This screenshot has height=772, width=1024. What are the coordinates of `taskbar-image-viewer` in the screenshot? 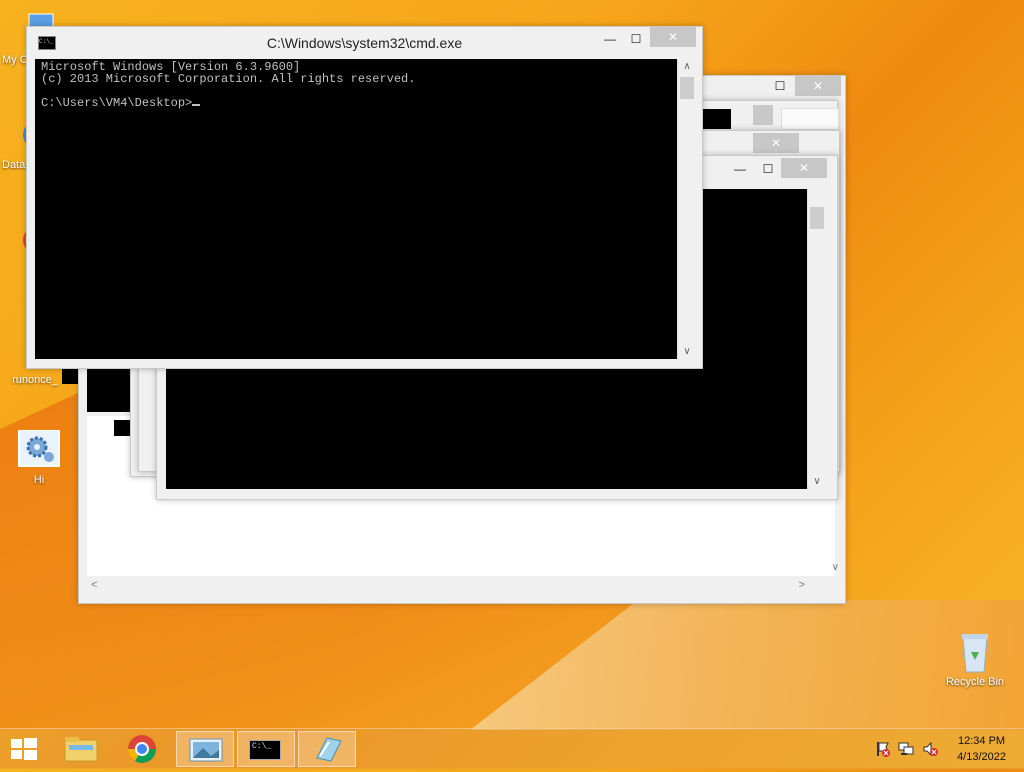 It's located at (205, 749).